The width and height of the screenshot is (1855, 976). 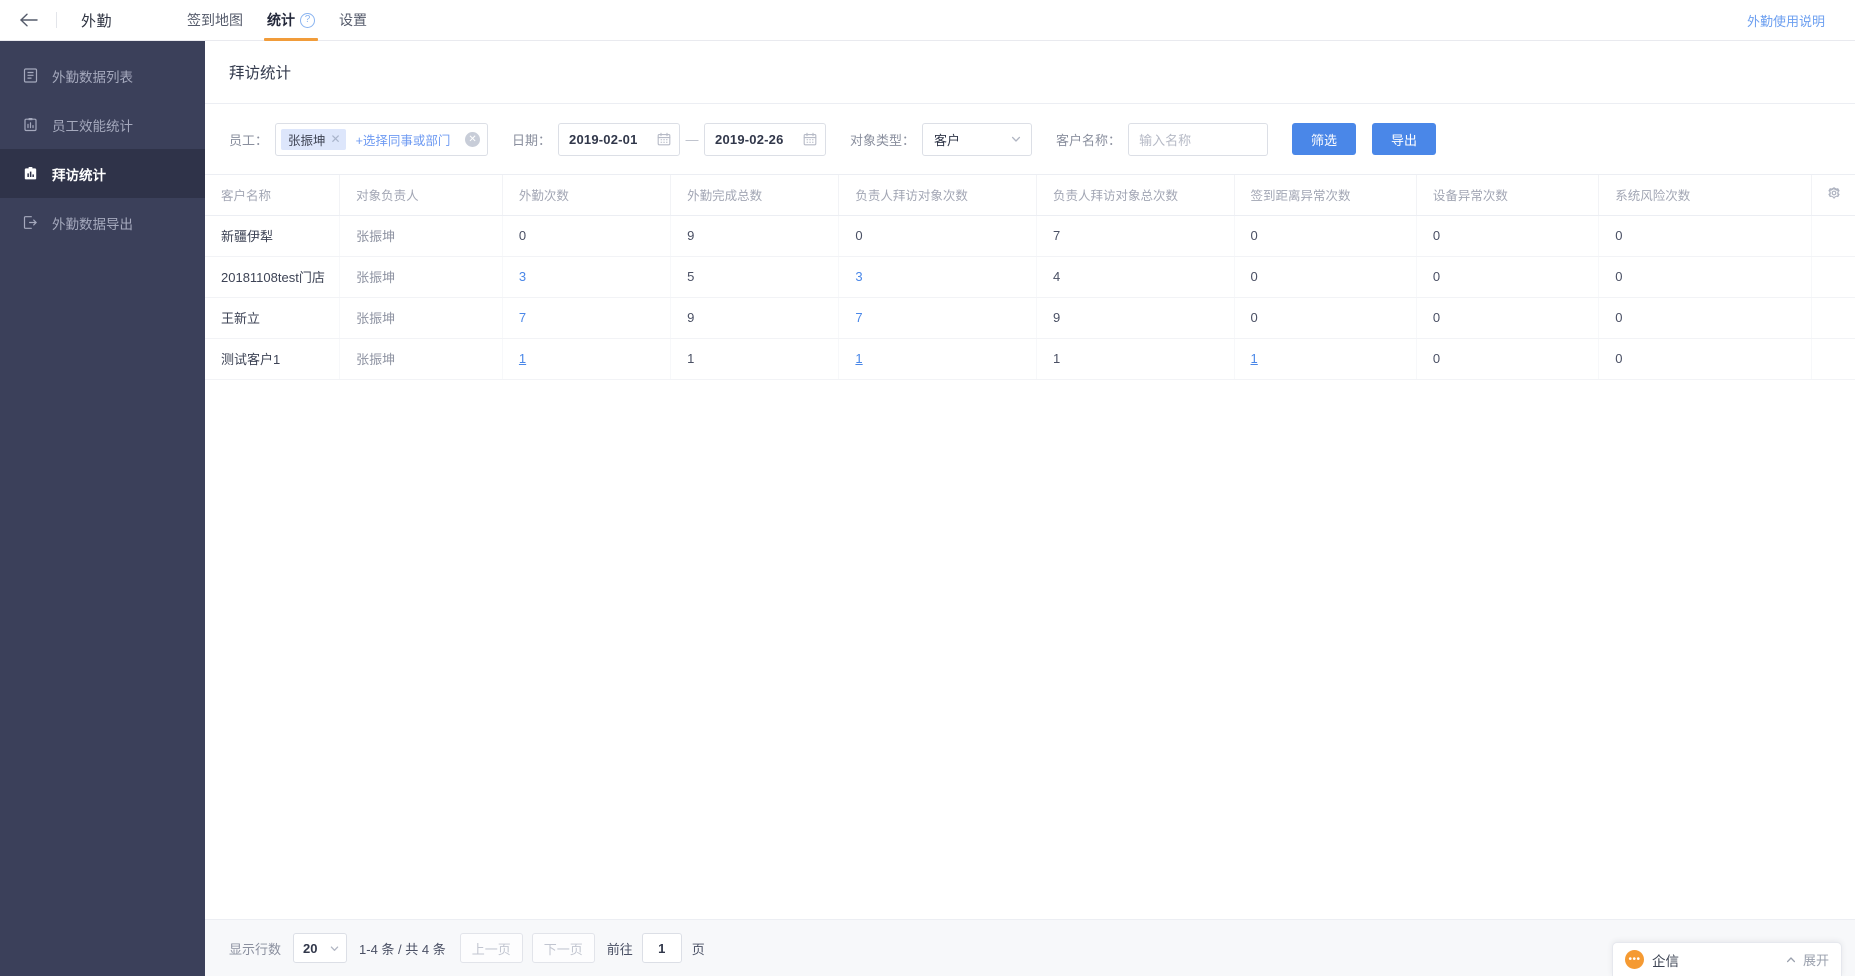 I want to click on next-page-button: 下一页, so click(x=563, y=948).